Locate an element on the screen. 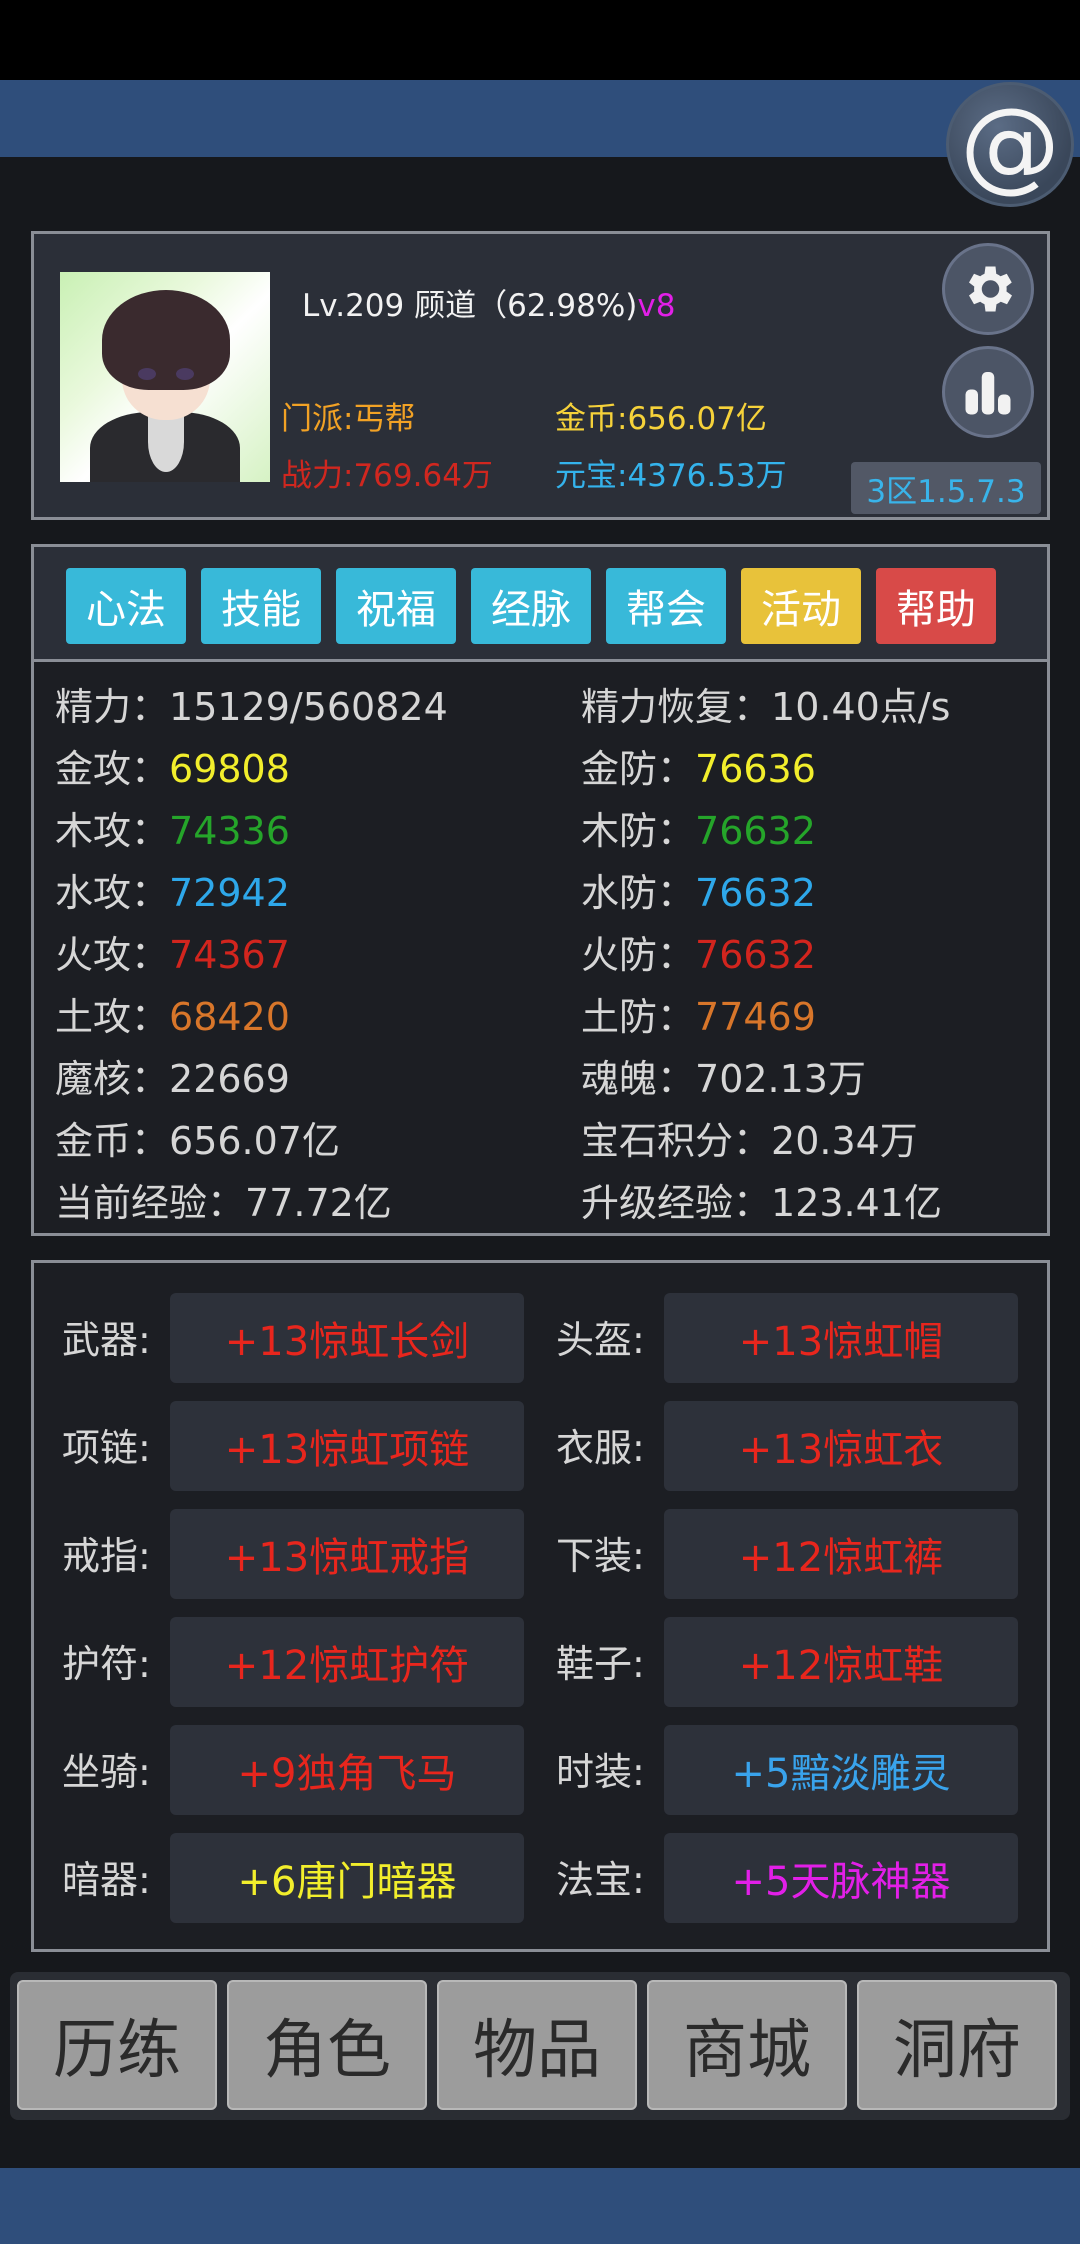 Image resolution: width=1080 pixels, height=2244 pixels. stat-earth-defense: 土防：77469 is located at coordinates (698, 1017).